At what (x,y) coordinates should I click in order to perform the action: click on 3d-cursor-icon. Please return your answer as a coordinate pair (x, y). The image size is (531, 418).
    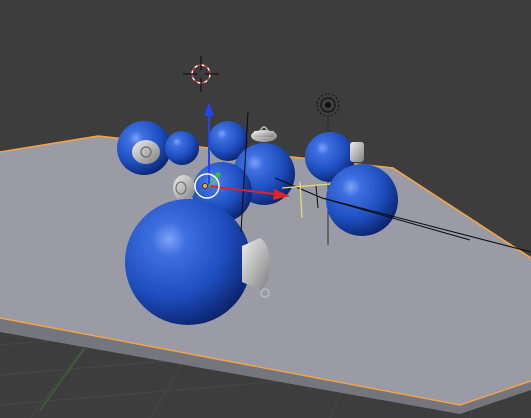
    Looking at the image, I should click on (201, 74).